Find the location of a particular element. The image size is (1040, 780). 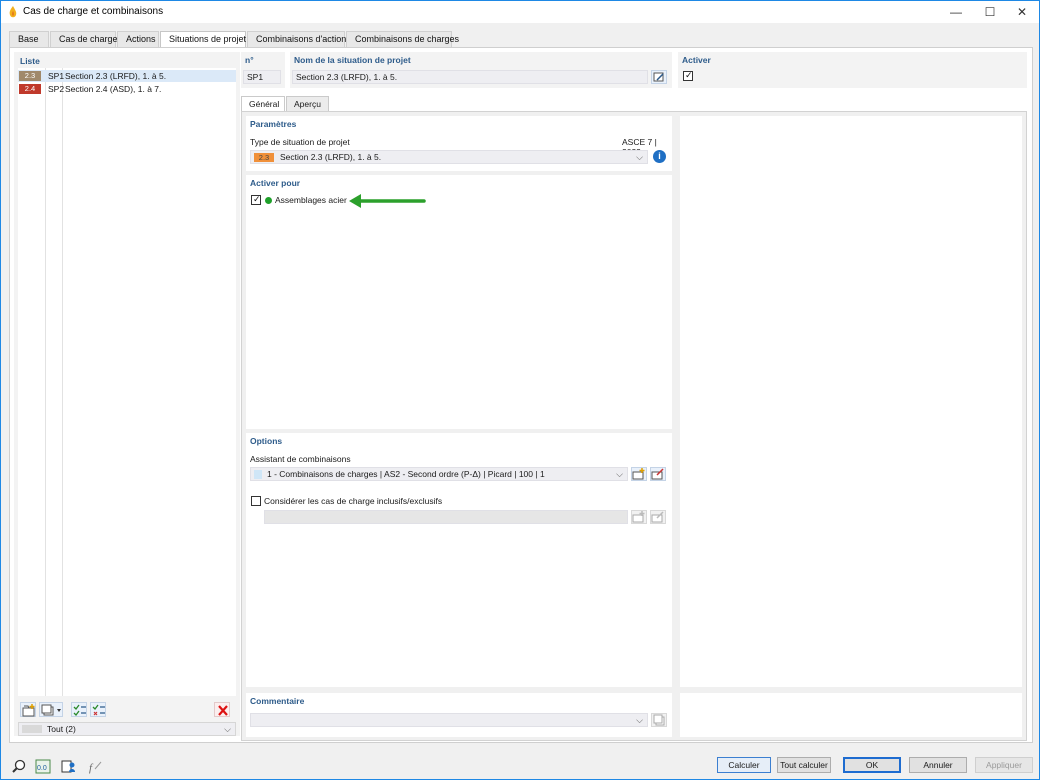

new-folder-icon is located at coordinates (28, 710).